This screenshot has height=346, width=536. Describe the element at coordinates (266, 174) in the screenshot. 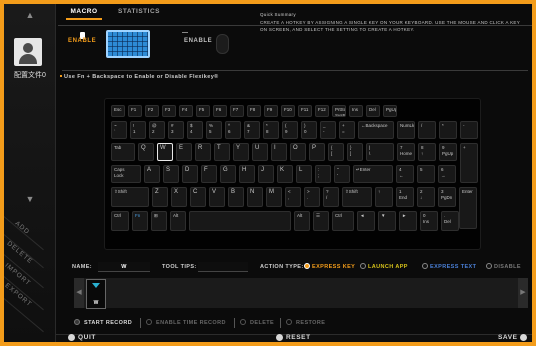

I see `key-j: J` at that location.